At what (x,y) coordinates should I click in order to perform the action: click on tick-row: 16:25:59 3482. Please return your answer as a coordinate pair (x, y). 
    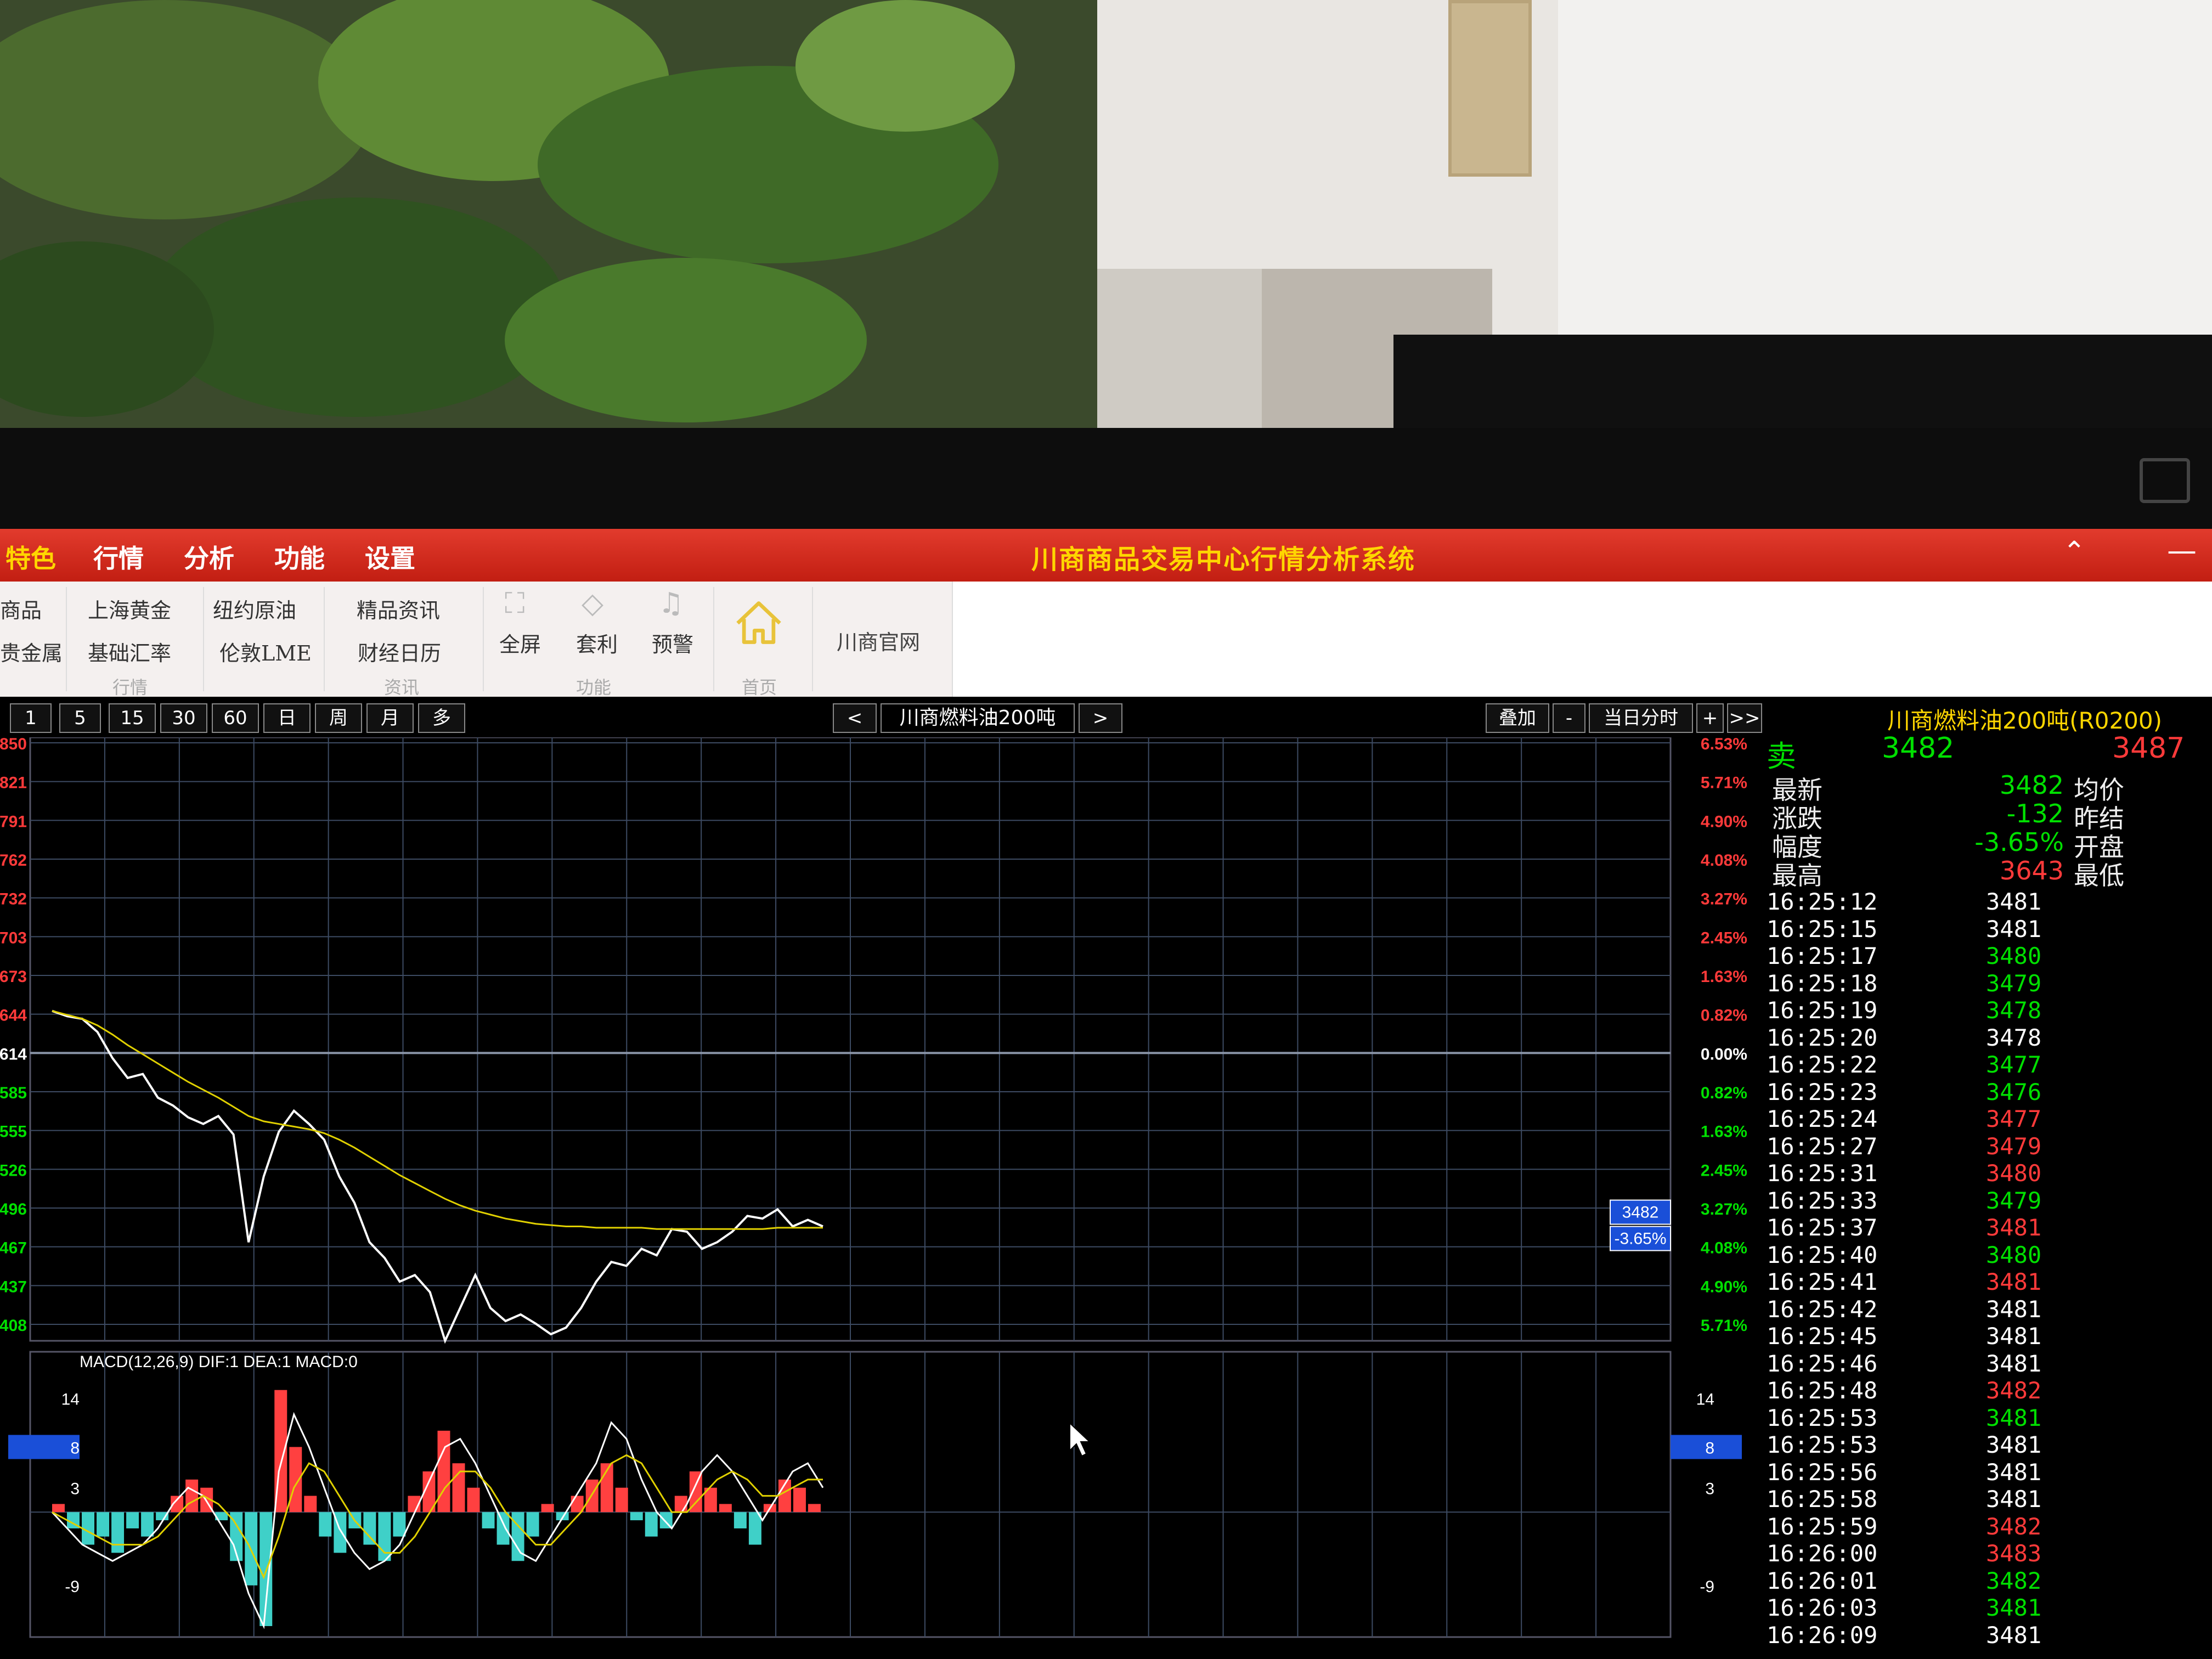
    Looking at the image, I should click on (1989, 1527).